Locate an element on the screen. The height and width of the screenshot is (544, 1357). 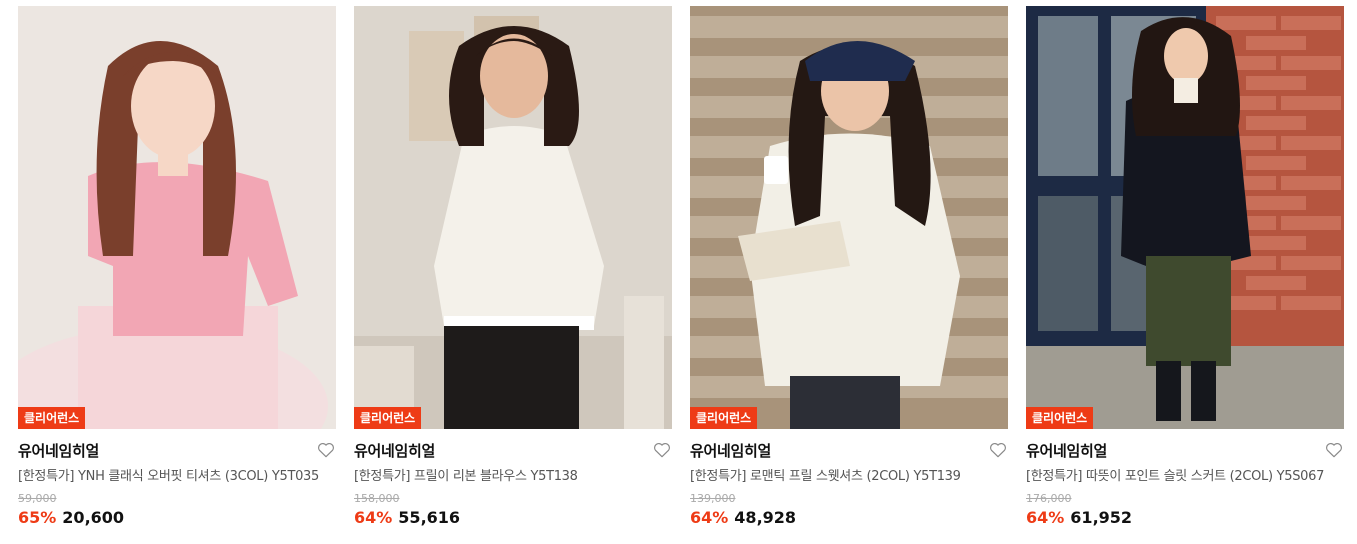
sale-price: 55,616 is located at coordinates (429, 517).